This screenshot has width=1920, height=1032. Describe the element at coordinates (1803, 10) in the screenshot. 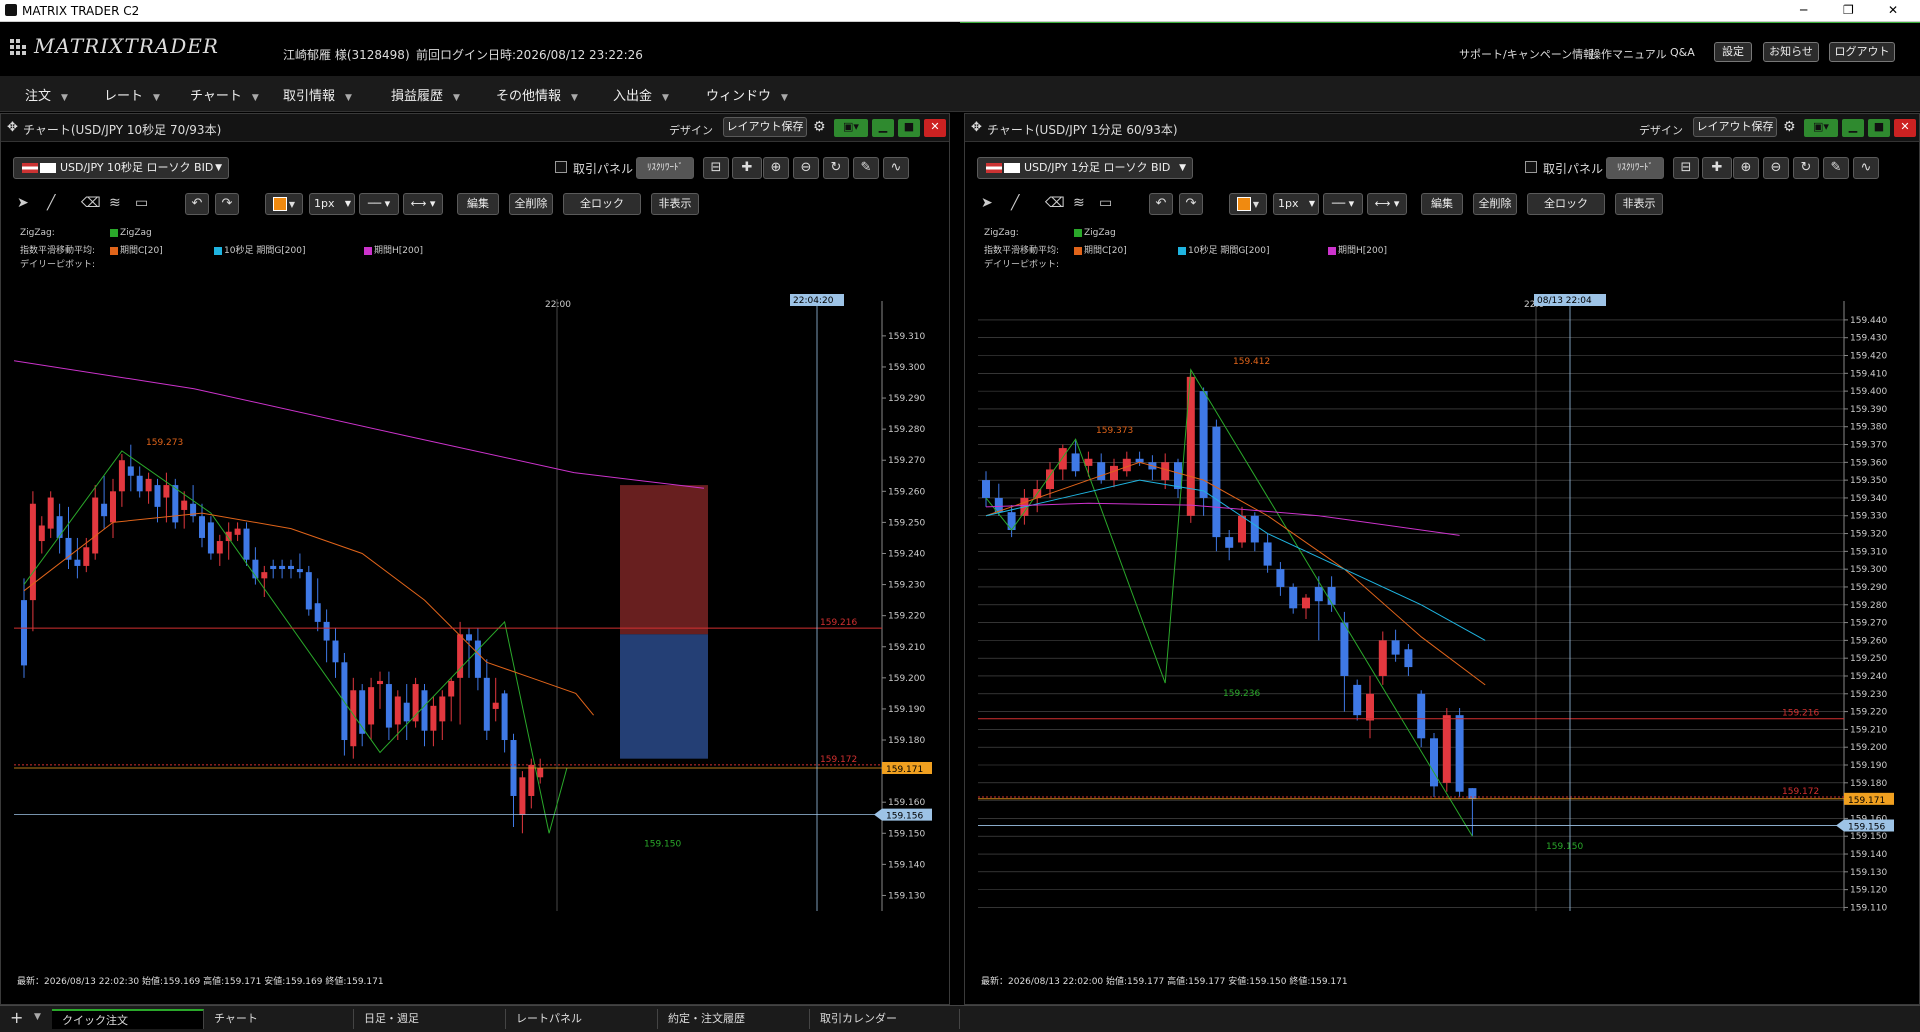

I see `minimize-icon: ─` at that location.